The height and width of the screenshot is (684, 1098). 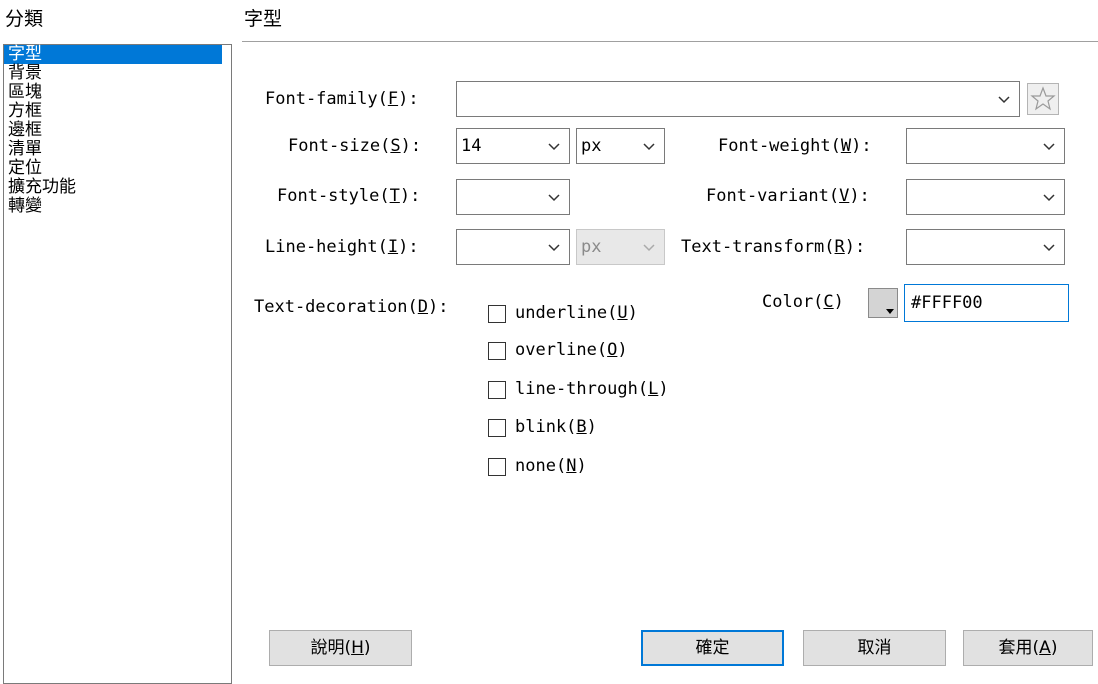 I want to click on line-height-unit-value: px, so click(x=591, y=247).